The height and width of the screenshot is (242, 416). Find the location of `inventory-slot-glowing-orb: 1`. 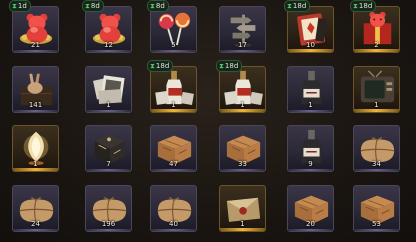

inventory-slot-glowing-orb: 1 is located at coordinates (35, 148).